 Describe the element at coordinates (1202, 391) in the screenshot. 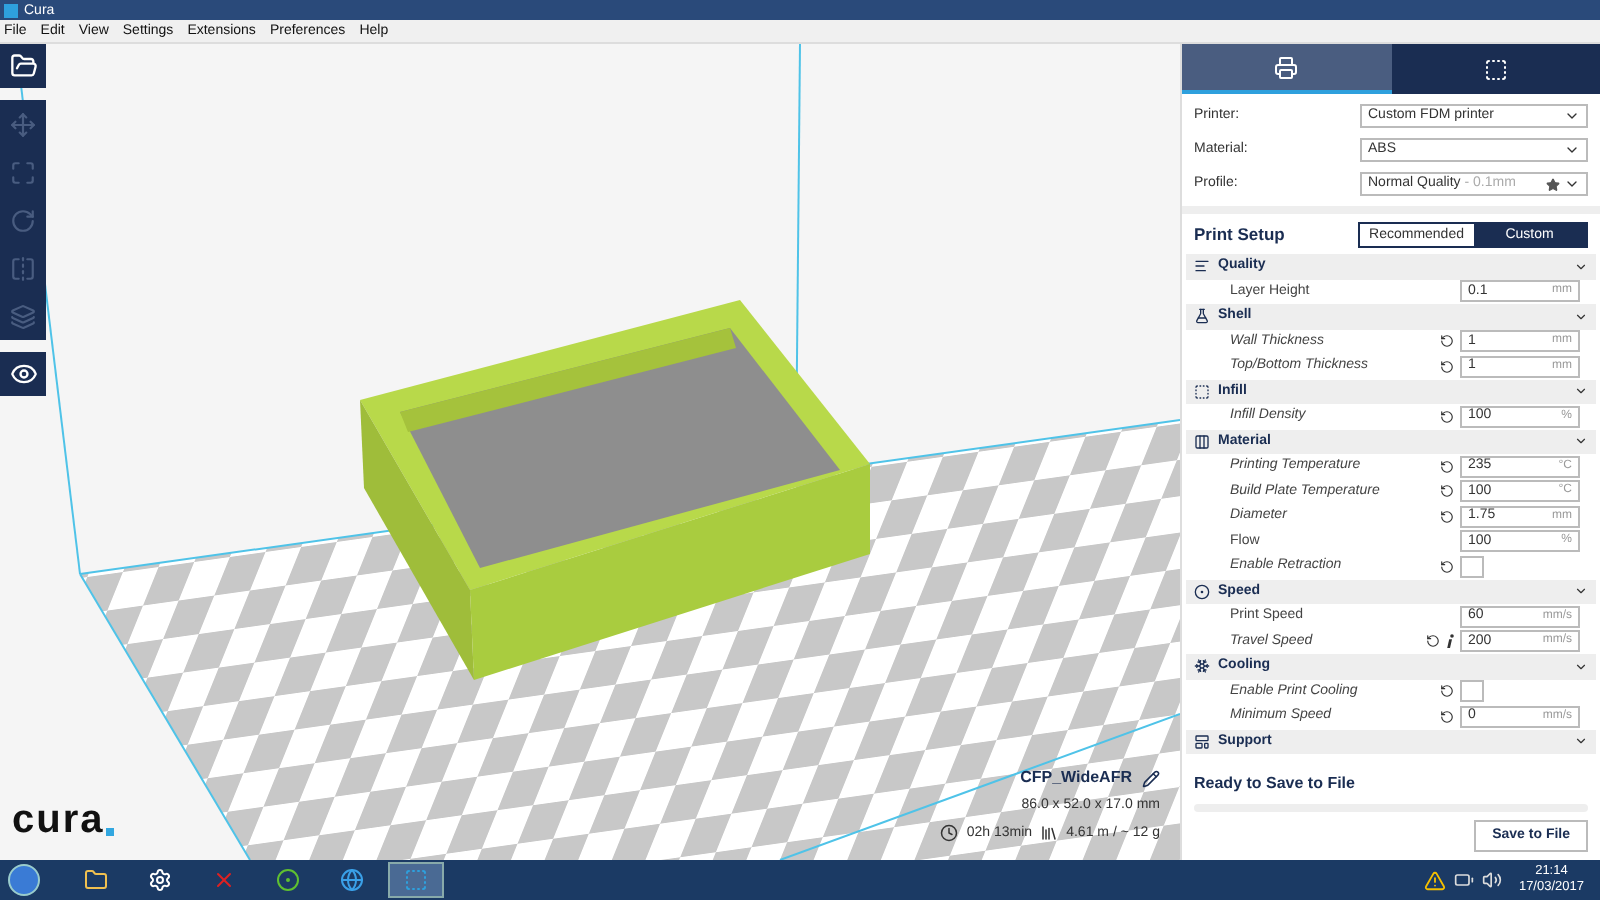

I see `dashed-square-icon` at that location.